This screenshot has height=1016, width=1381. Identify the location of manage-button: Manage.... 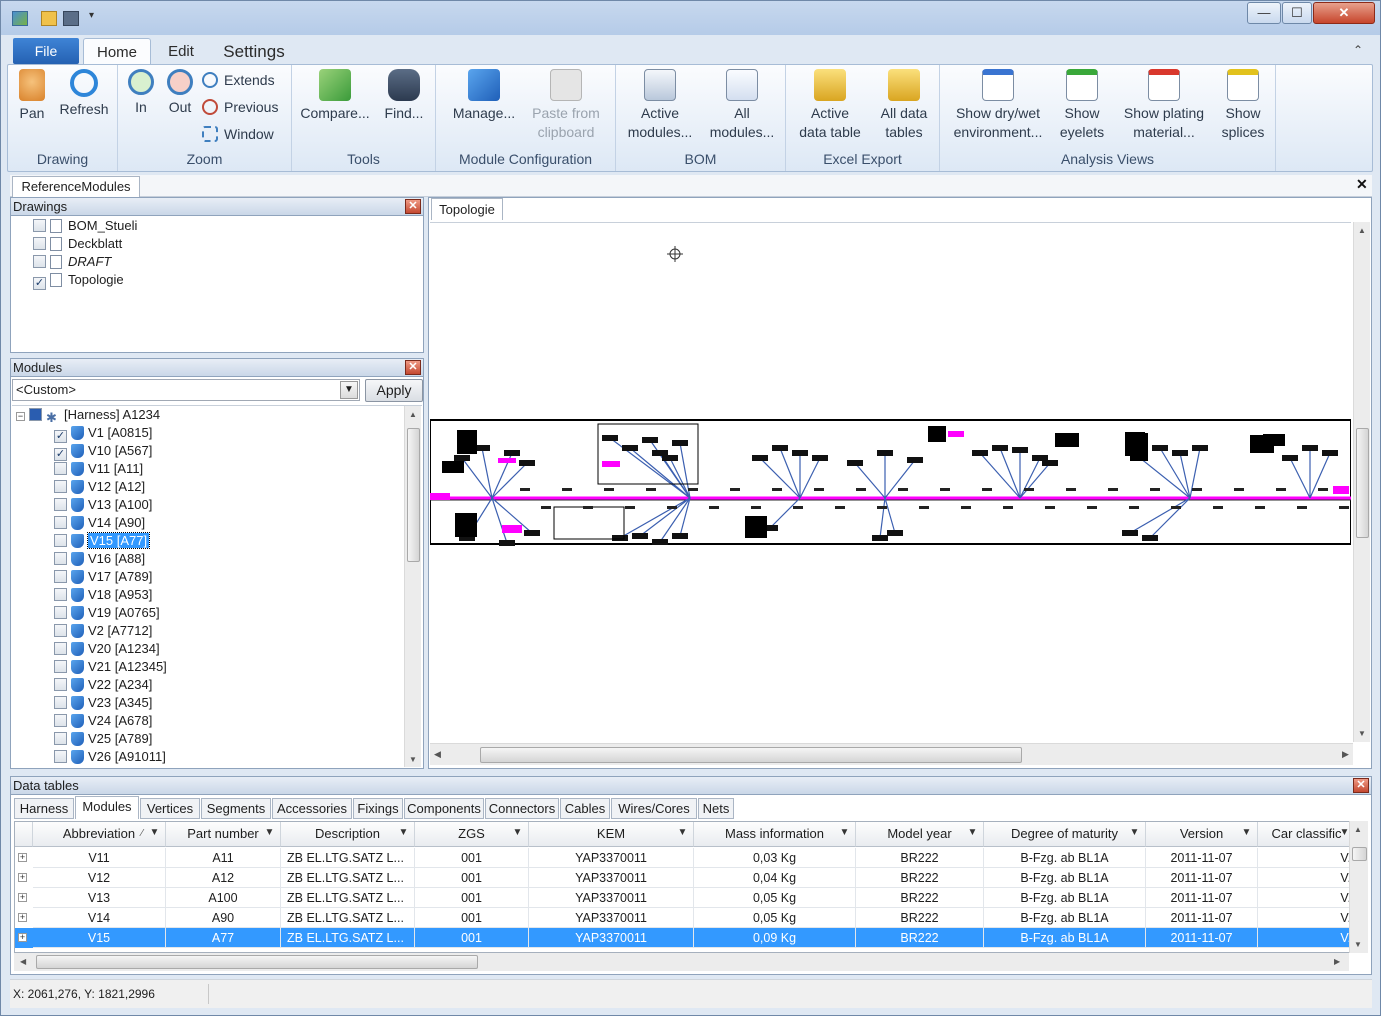
(484, 96).